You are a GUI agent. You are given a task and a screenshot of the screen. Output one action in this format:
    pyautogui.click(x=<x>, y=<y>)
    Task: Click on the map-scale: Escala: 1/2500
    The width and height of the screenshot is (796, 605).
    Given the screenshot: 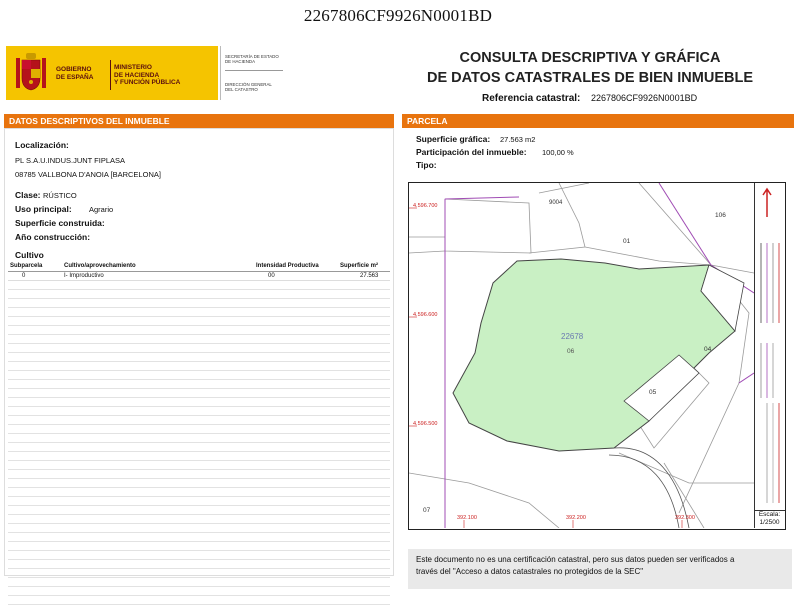 What is the action you would take?
    pyautogui.click(x=769, y=519)
    